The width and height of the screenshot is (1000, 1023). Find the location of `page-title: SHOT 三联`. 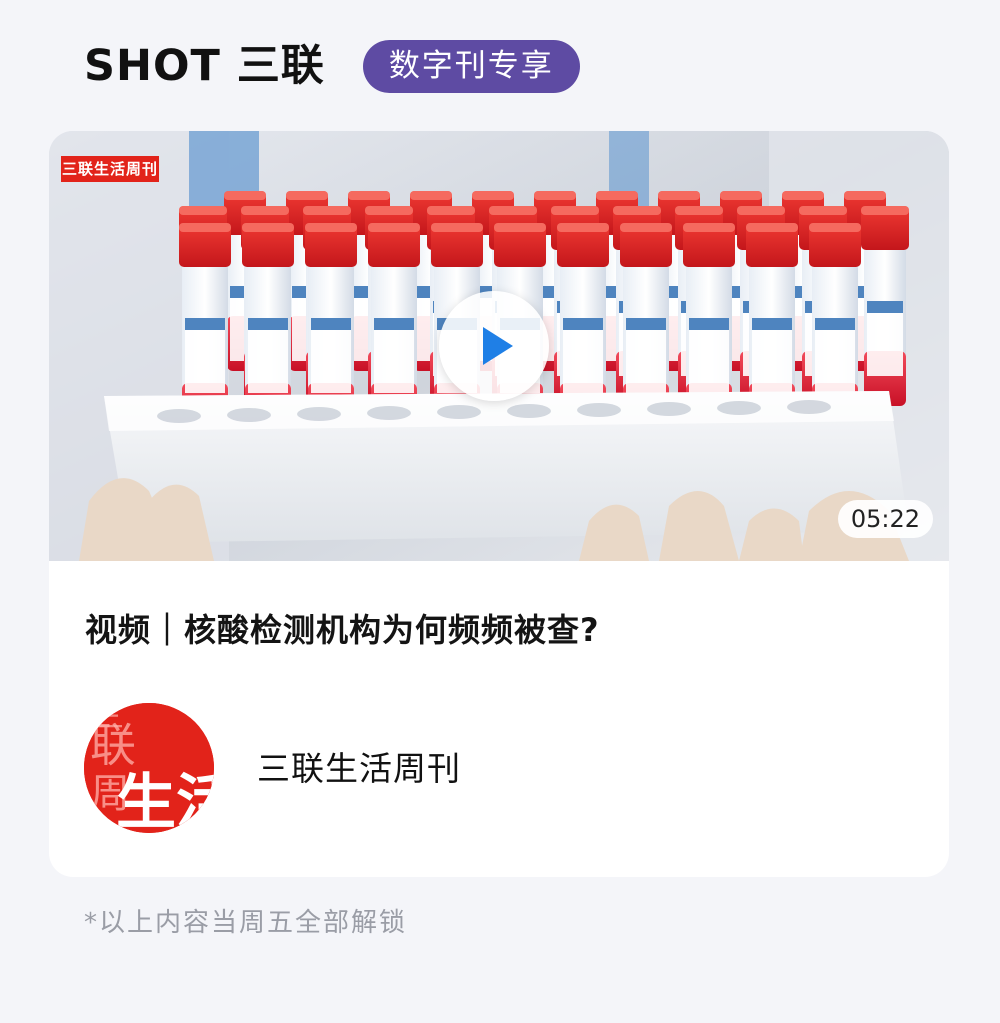

page-title: SHOT 三联 is located at coordinates (204, 66).